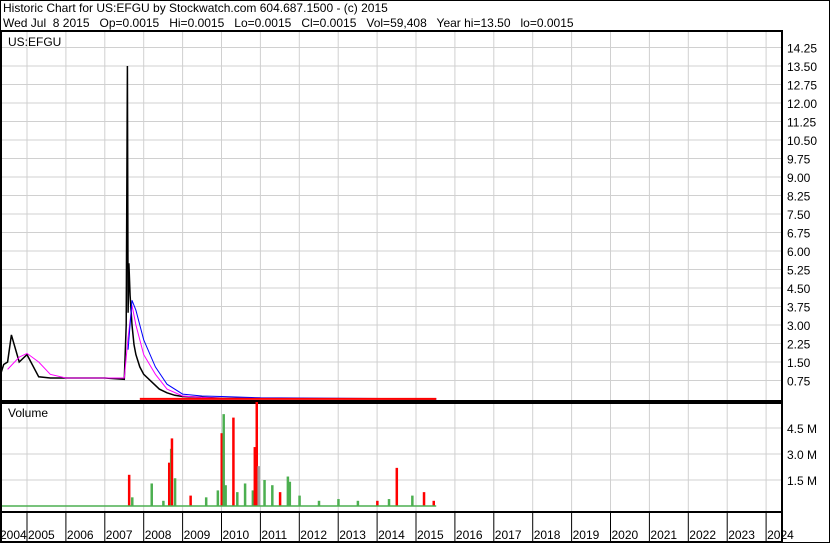 This screenshot has height=543, width=830. Describe the element at coordinates (547, 535) in the screenshot. I see `x-tick-label: 2018` at that location.